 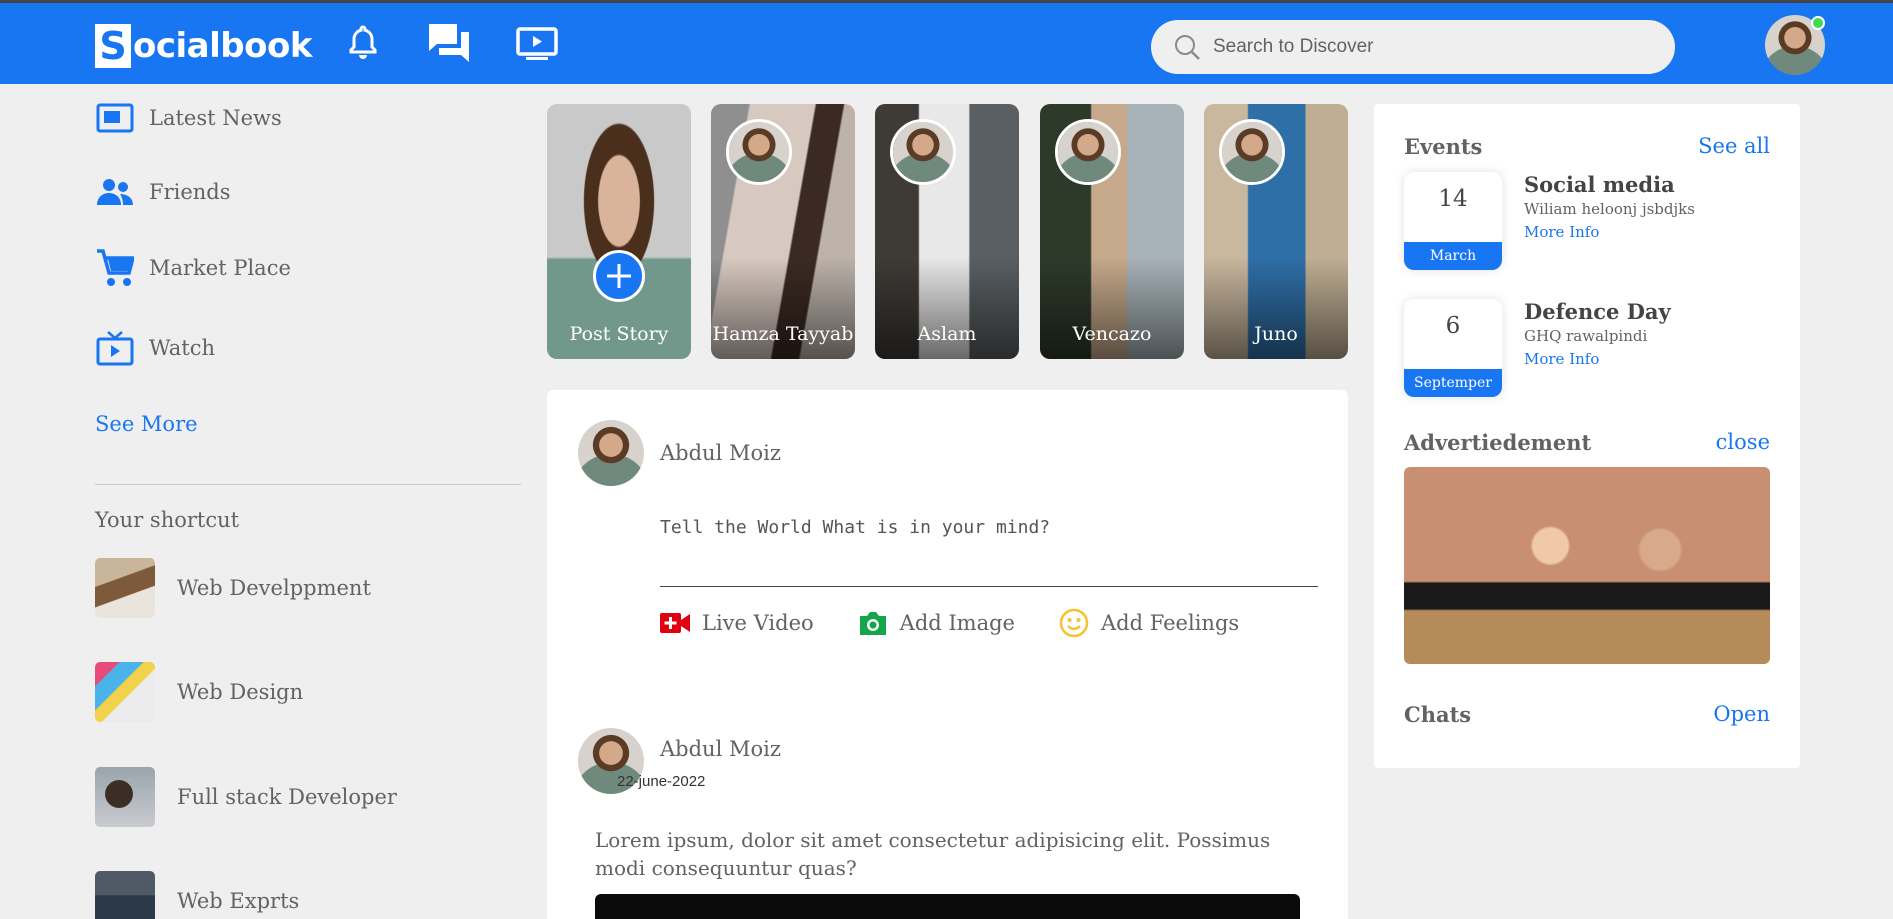 What do you see at coordinates (308, 484) in the screenshot?
I see `divider` at bounding box center [308, 484].